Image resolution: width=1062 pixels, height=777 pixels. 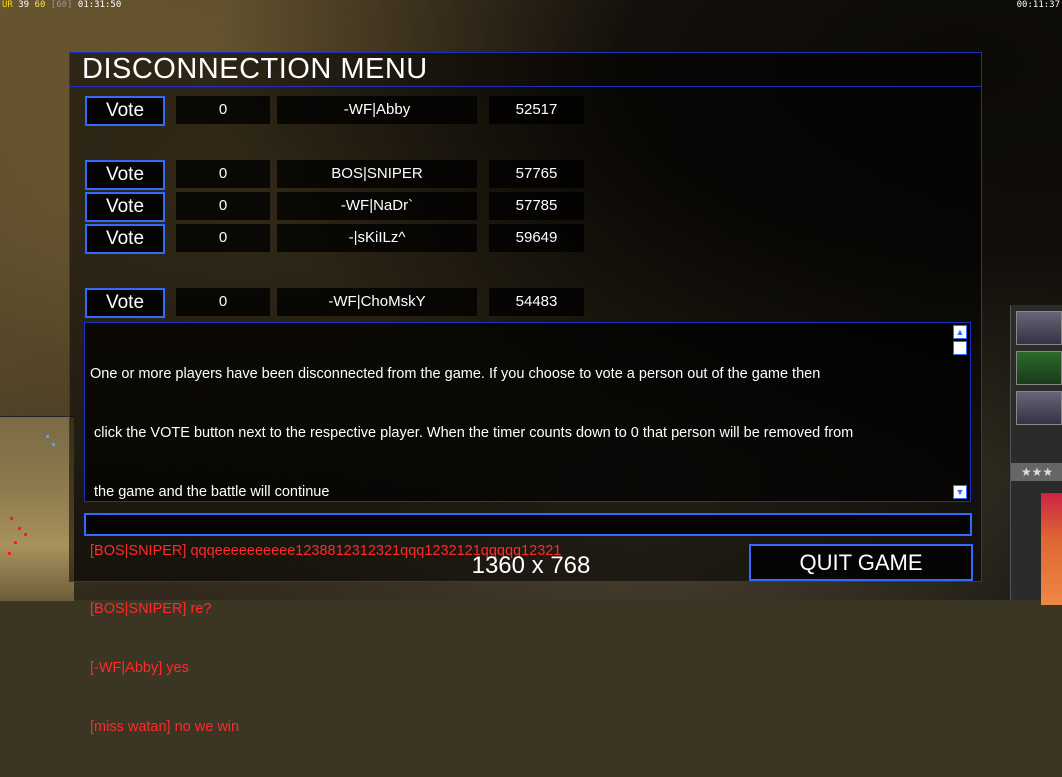 I want to click on dialog-title: DISCONNECTION MENU, so click(x=255, y=69).